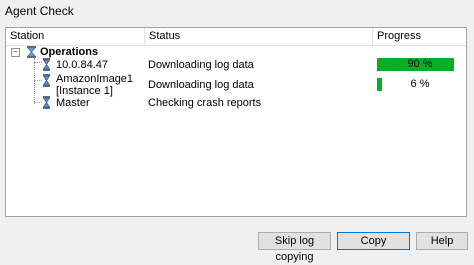 The width and height of the screenshot is (474, 265). Describe the element at coordinates (259, 36) in the screenshot. I see `column-header-status: Status` at that location.